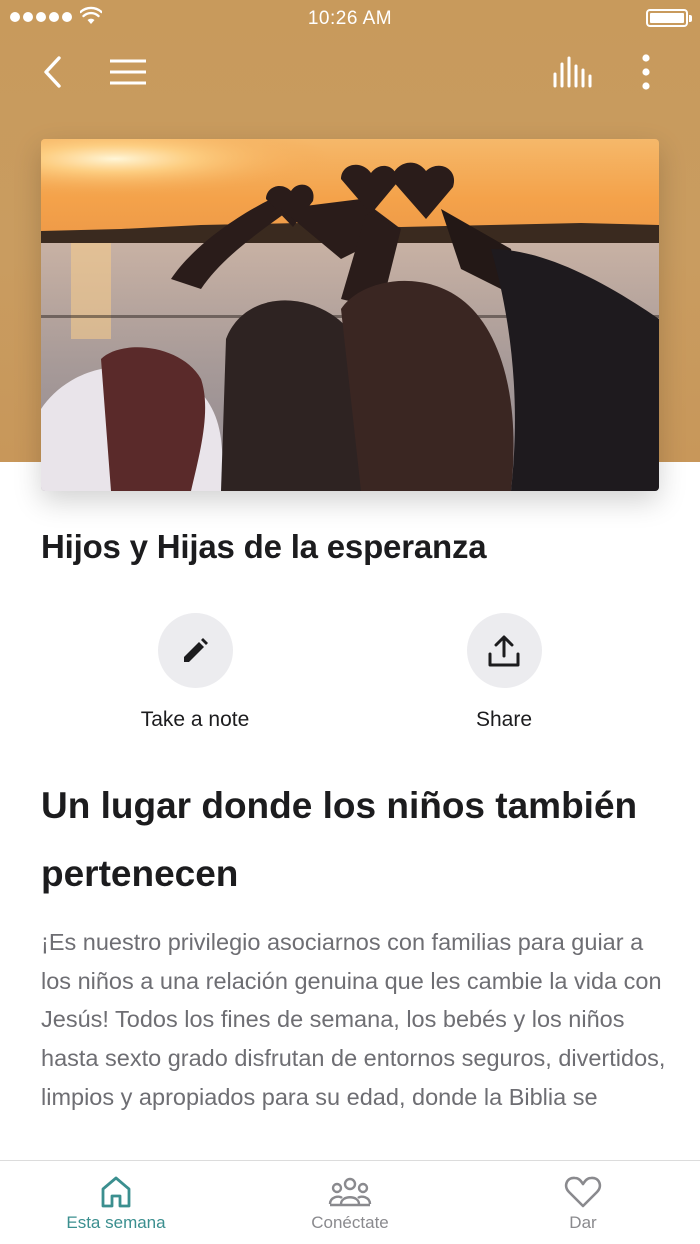  What do you see at coordinates (350, 1222) in the screenshot?
I see `tab-conectate-label: Conéctate` at bounding box center [350, 1222].